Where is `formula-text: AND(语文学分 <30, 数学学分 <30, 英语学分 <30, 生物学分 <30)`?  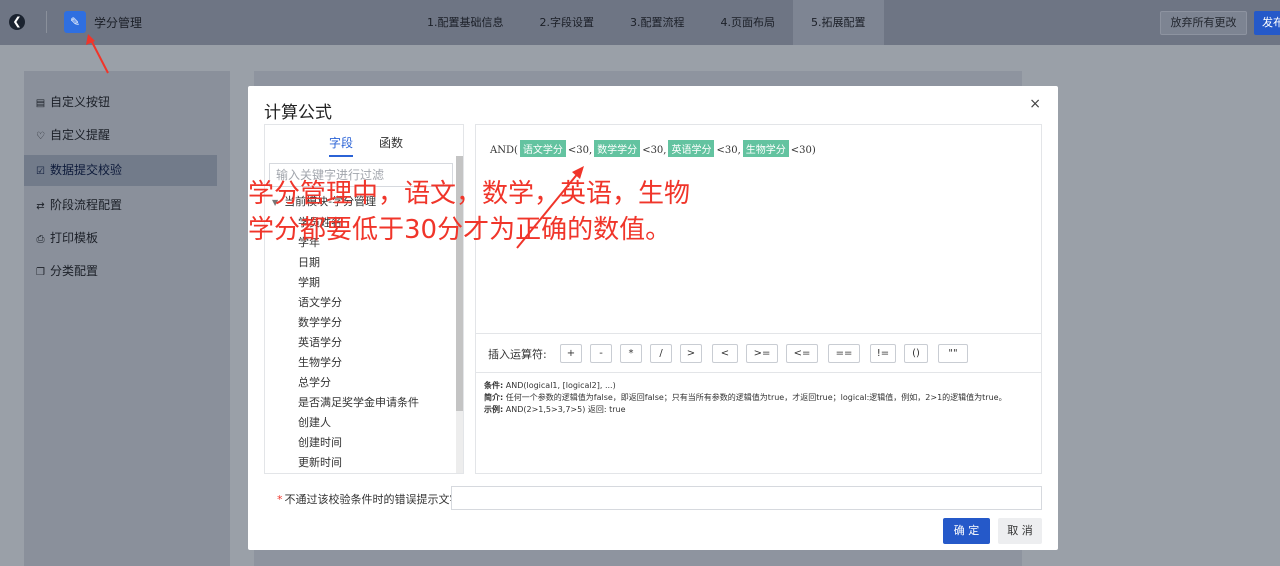
formula-text: AND(语文学分 <30, 数学学分 <30, 英语学分 <30, 生物学分 <30) is located at coordinates (653, 148).